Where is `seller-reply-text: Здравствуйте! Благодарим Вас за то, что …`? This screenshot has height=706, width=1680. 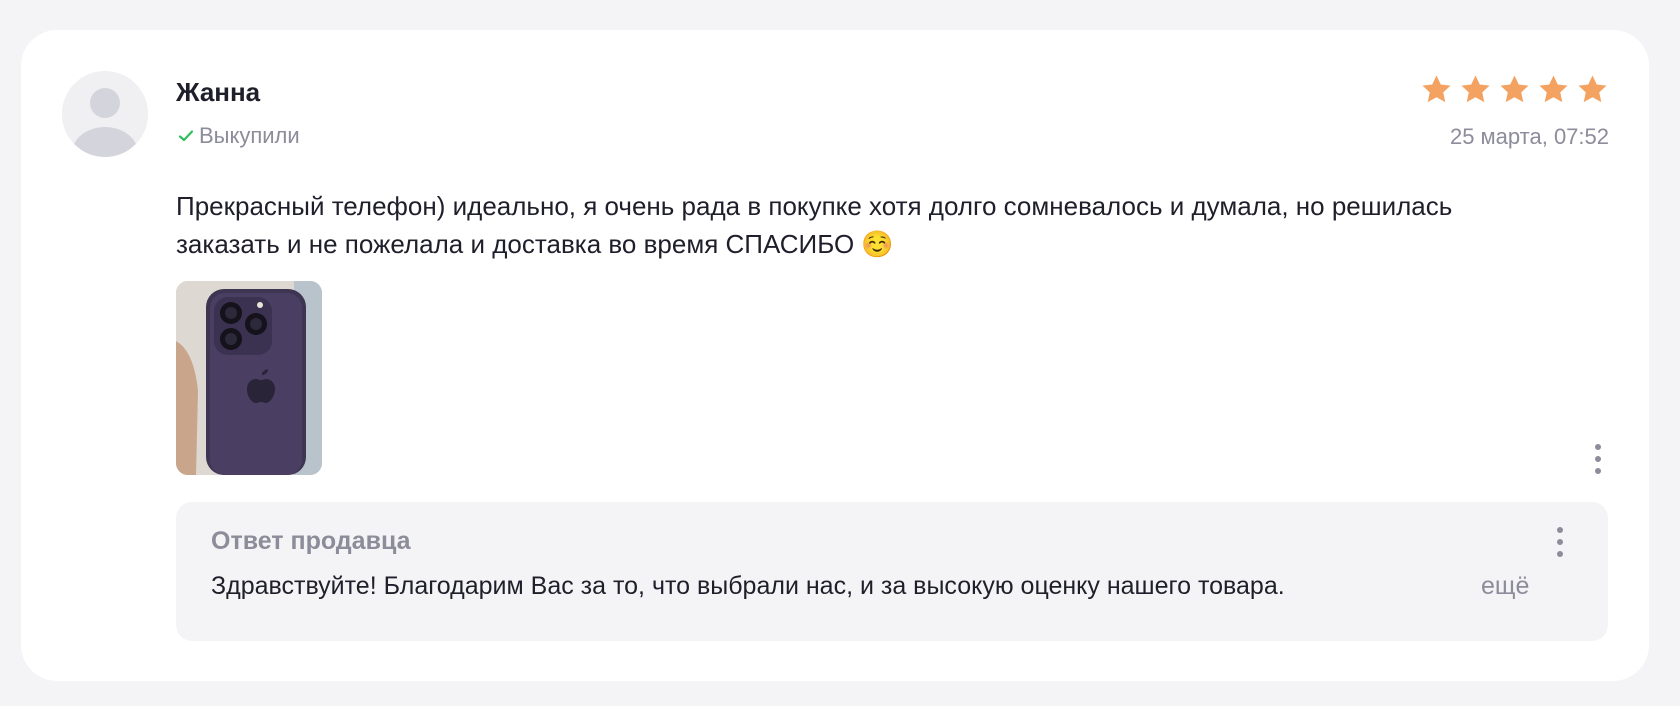
seller-reply-text: Здравствуйте! Благодарим Вас за то, что … is located at coordinates (748, 586).